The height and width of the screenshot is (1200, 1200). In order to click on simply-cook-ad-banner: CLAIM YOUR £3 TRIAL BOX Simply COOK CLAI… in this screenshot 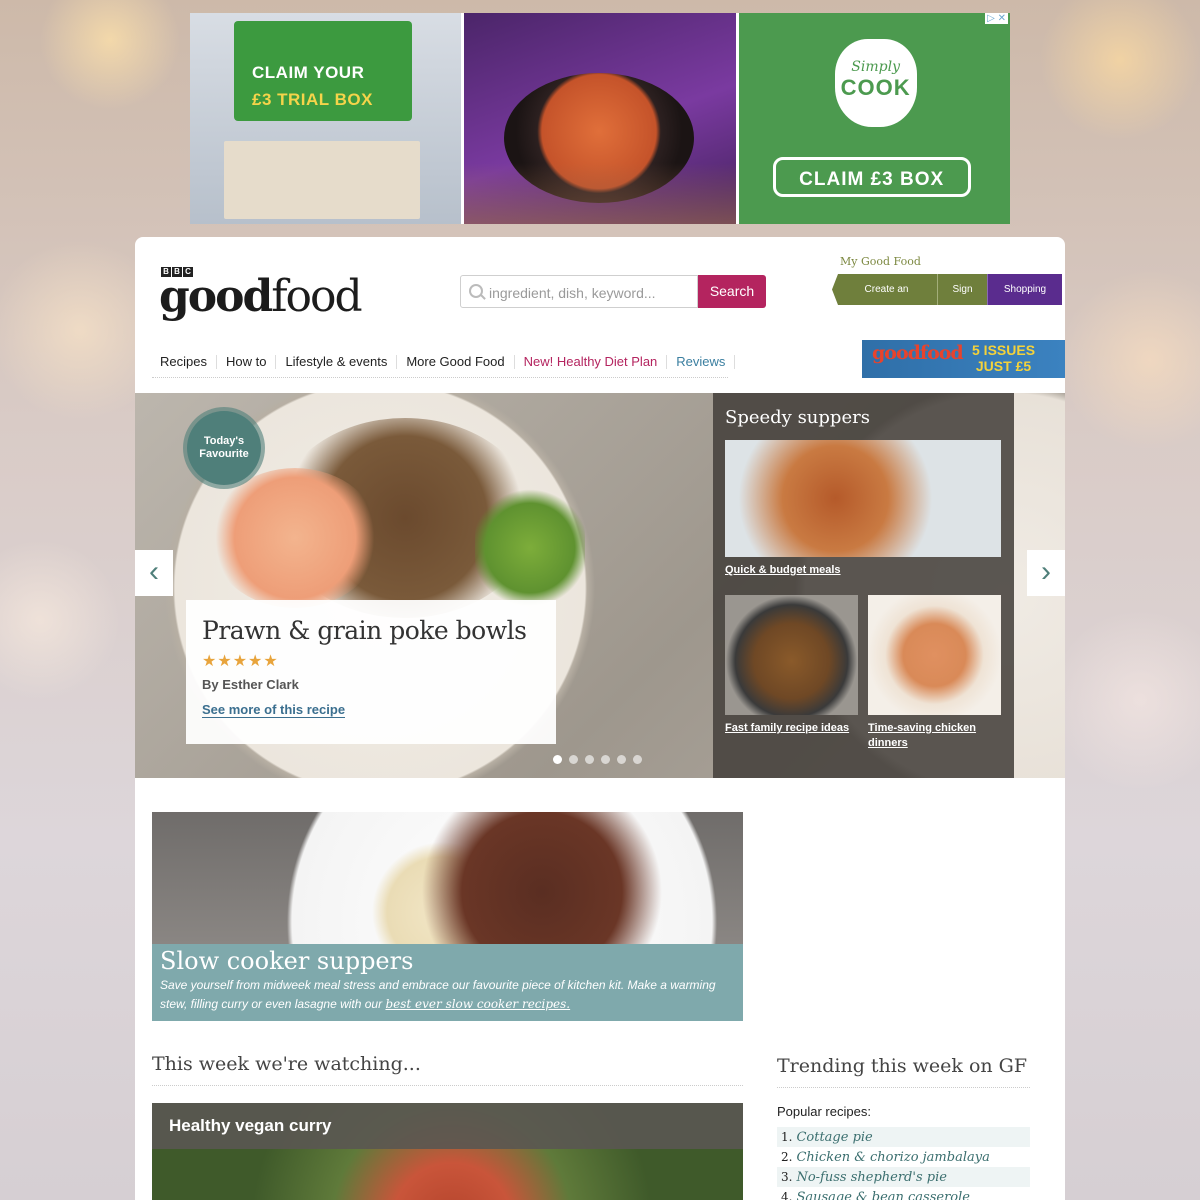, I will do `click(600, 118)`.